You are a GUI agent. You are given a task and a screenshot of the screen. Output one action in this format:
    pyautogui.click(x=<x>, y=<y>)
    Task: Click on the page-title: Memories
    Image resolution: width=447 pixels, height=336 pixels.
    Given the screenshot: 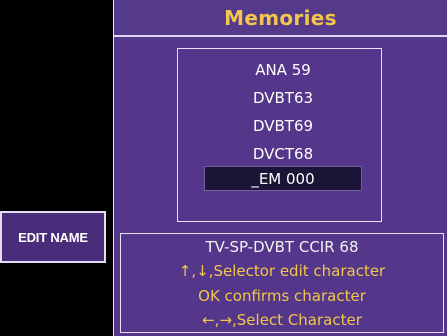 What is the action you would take?
    pyautogui.click(x=280, y=17)
    